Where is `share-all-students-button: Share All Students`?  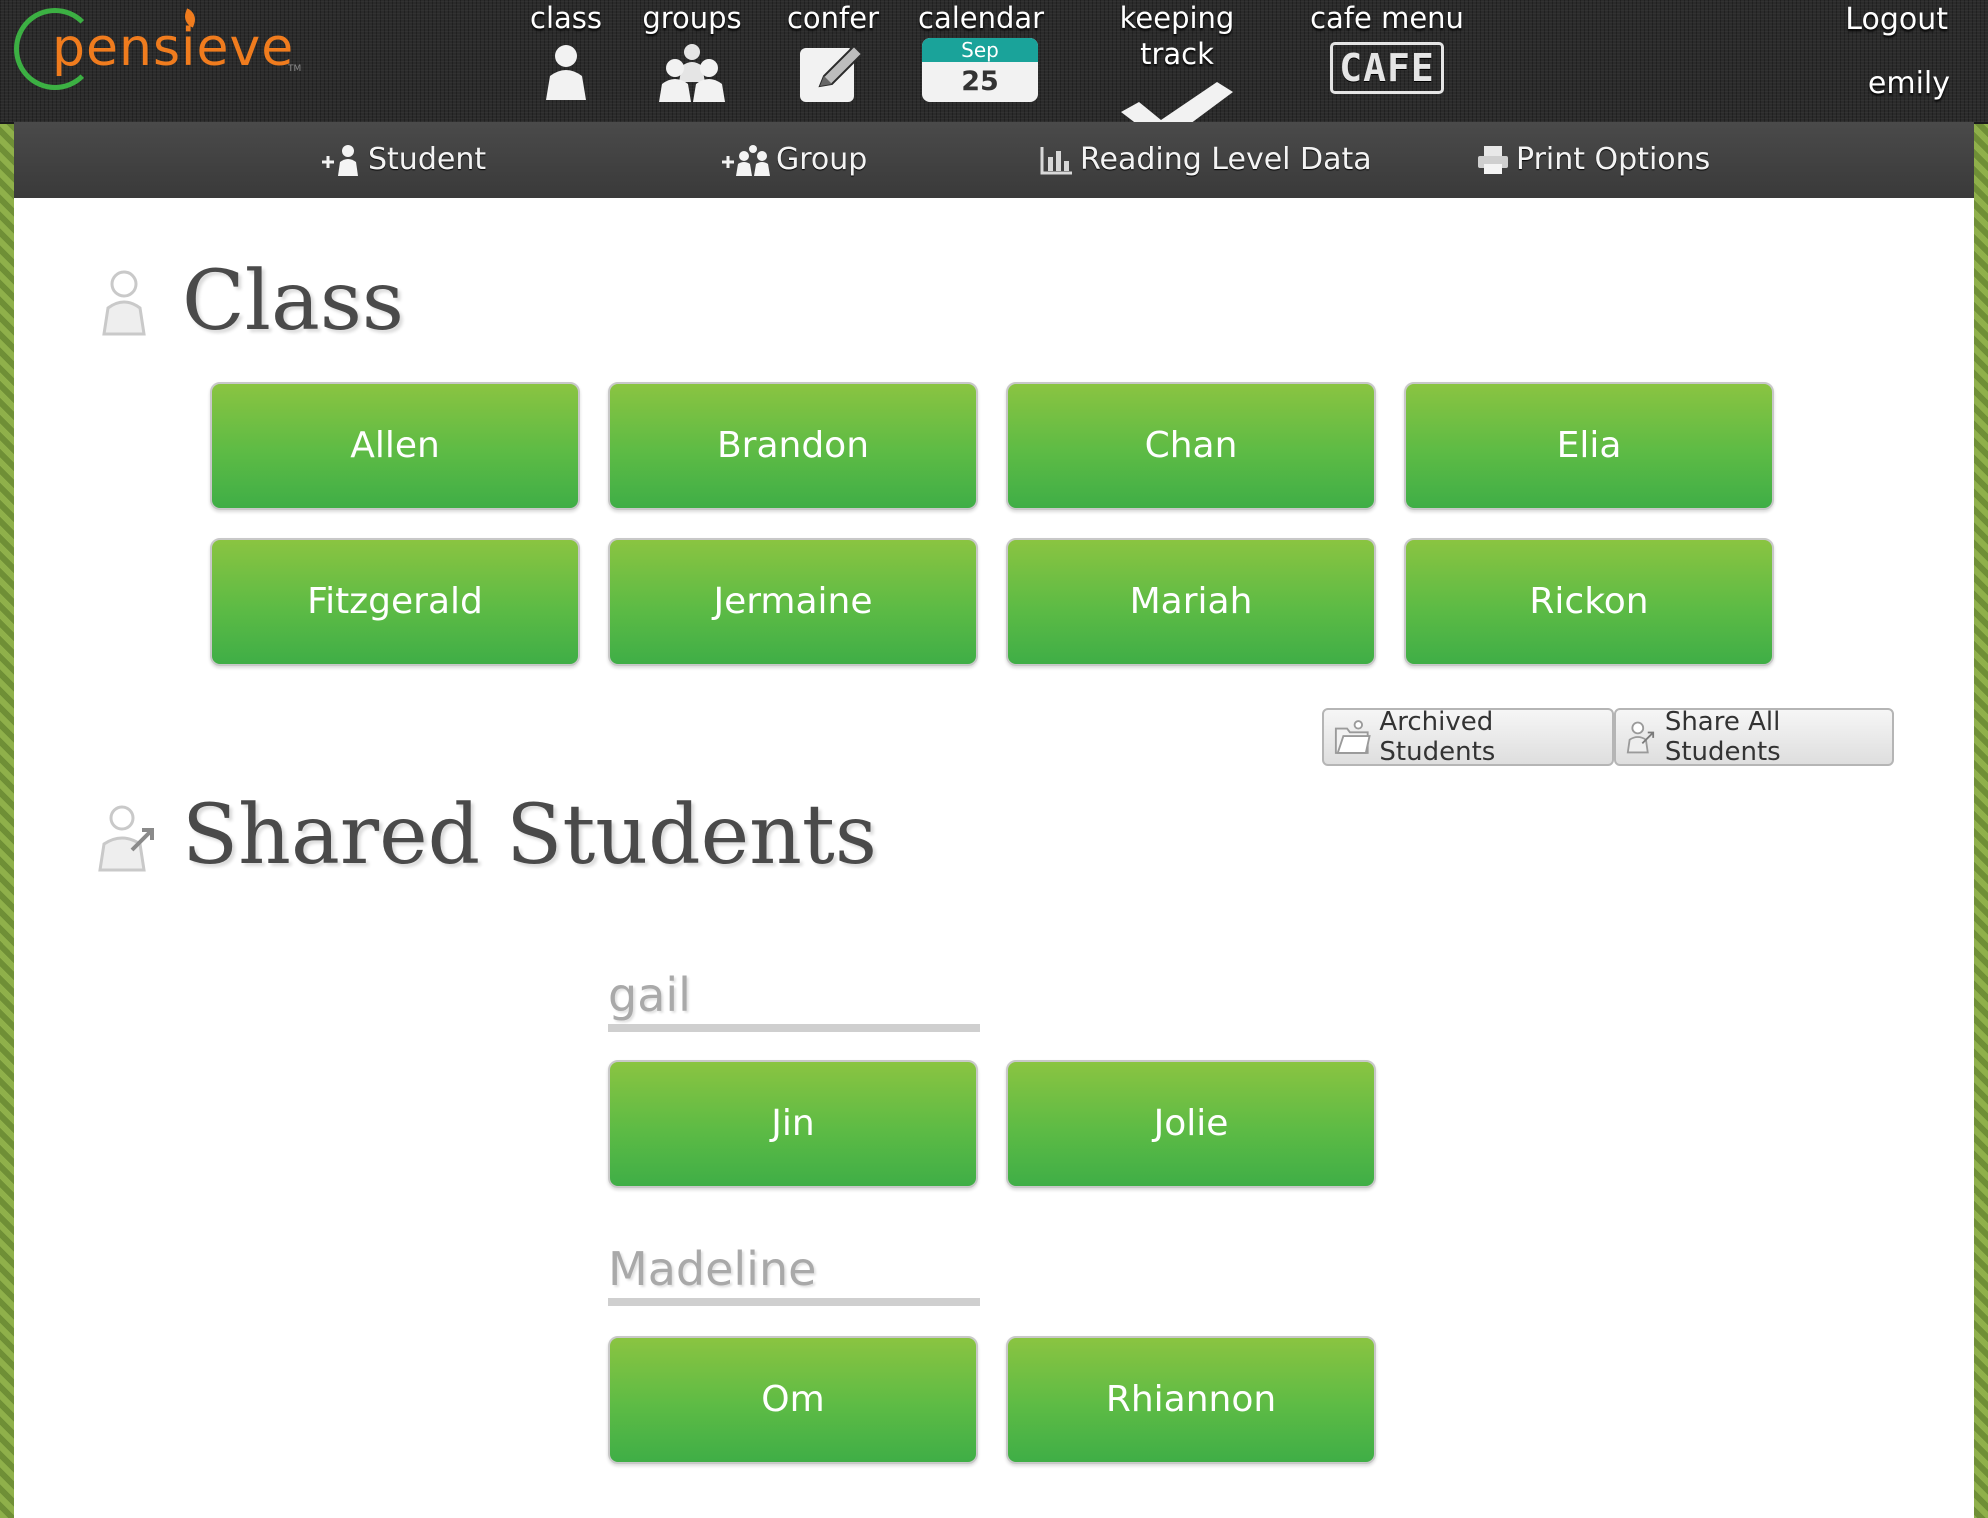 share-all-students-button: Share All Students is located at coordinates (1754, 737).